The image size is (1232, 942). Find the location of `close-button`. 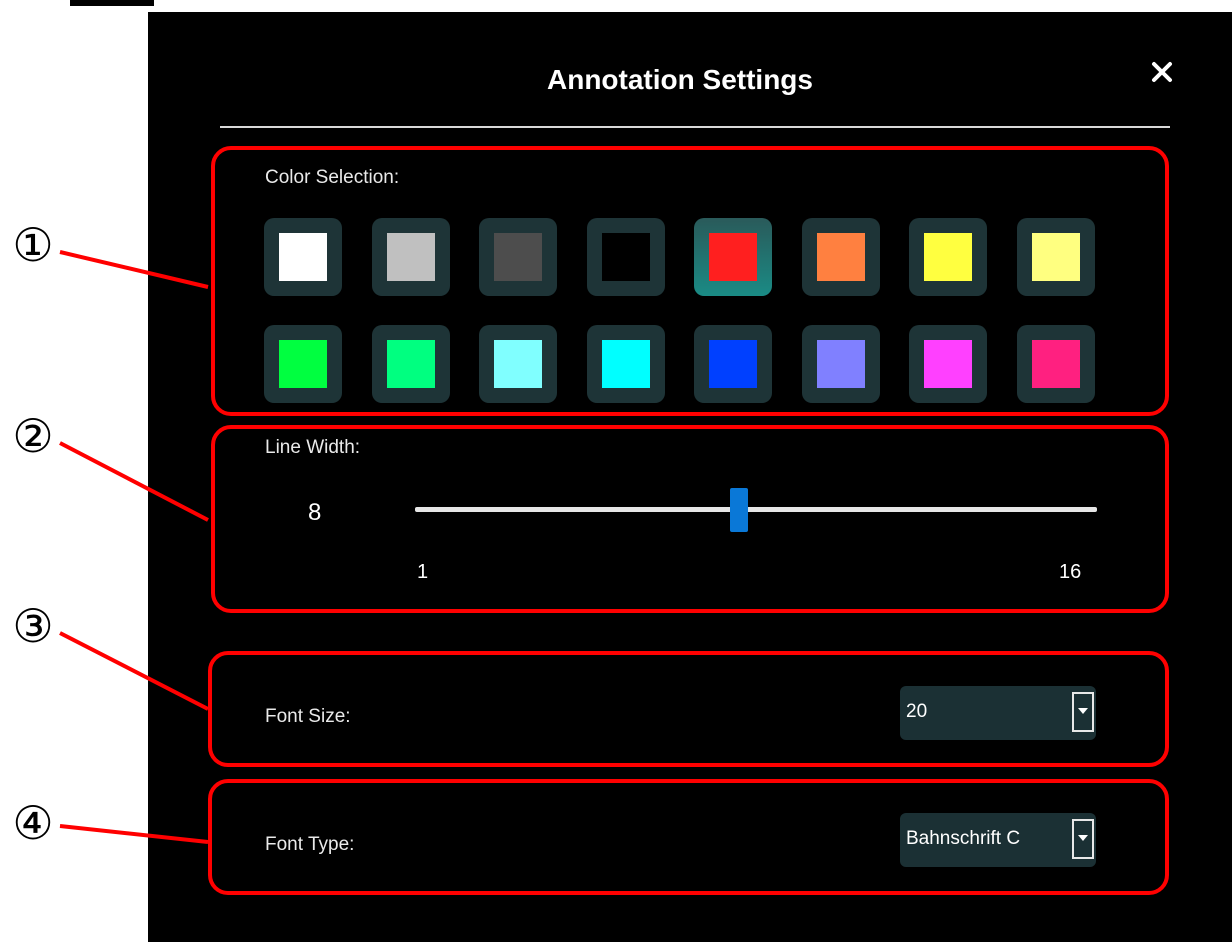

close-button is located at coordinates (1162, 72).